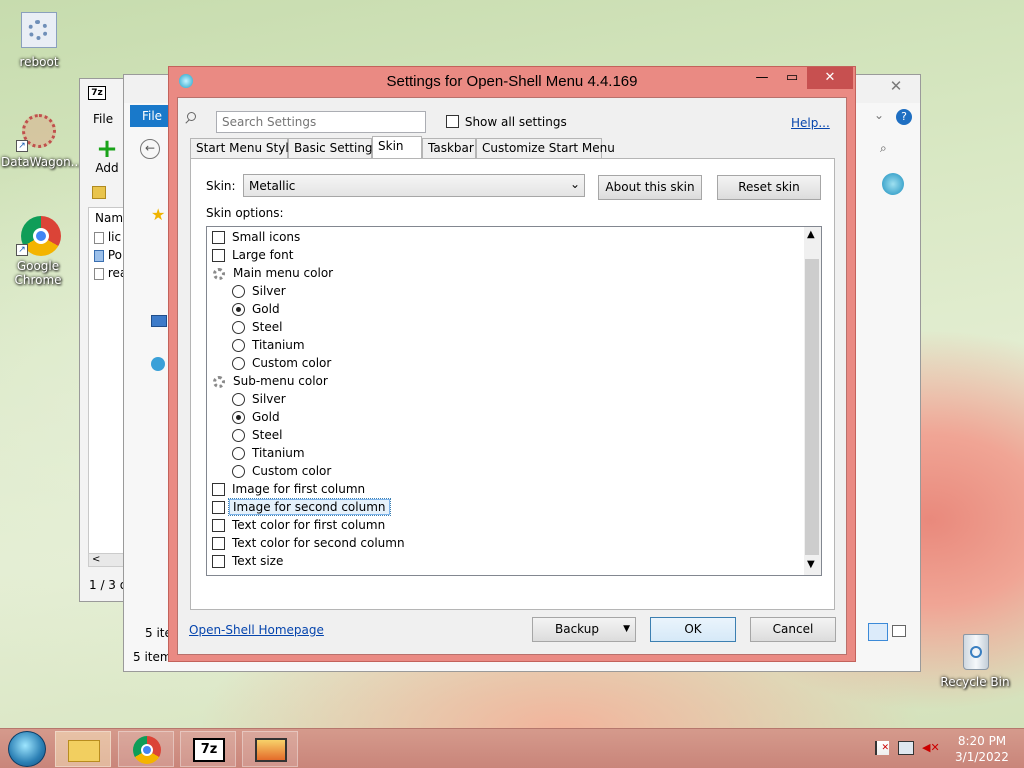 This screenshot has width=1024, height=768. I want to click on volume-muted-icon: ◀✕, so click(931, 748).